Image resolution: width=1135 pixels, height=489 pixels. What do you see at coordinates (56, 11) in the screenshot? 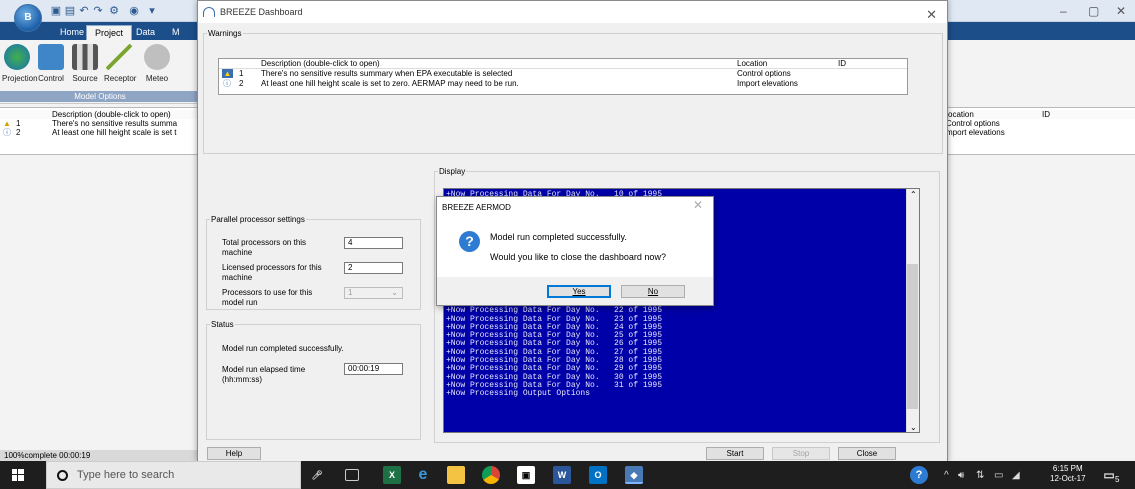
I see `save-icon: ▣` at bounding box center [56, 11].